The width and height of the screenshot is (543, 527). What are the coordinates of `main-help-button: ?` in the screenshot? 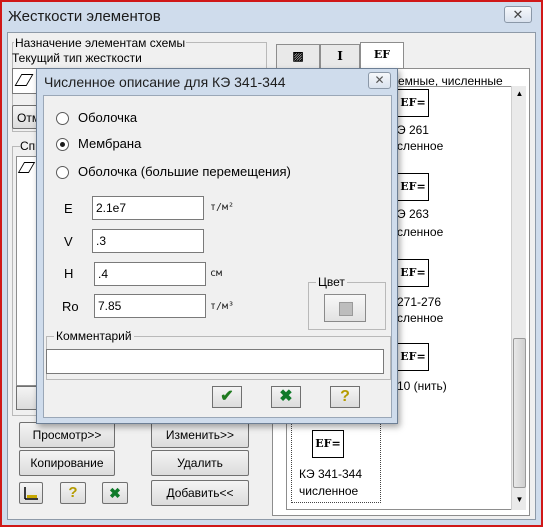 It's located at (73, 493).